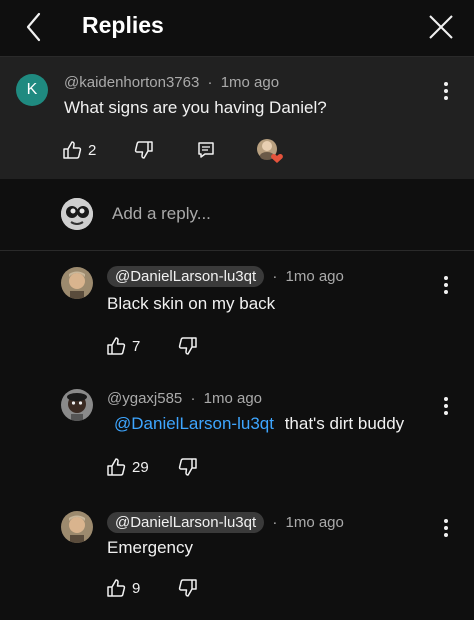 Image resolution: width=474 pixels, height=620 pixels. I want to click on avatar: K, so click(32, 90).